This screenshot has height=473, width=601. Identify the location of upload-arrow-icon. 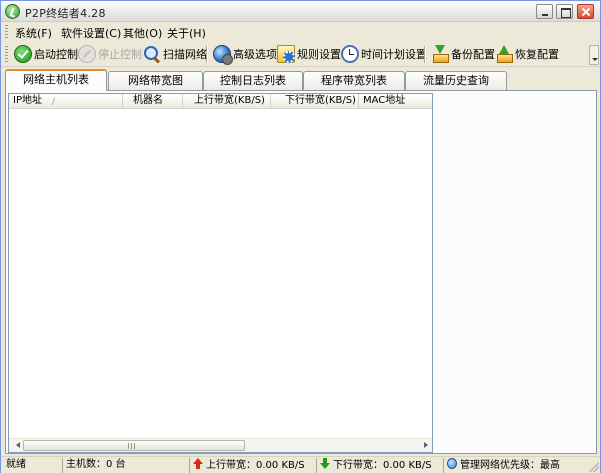
(198, 463).